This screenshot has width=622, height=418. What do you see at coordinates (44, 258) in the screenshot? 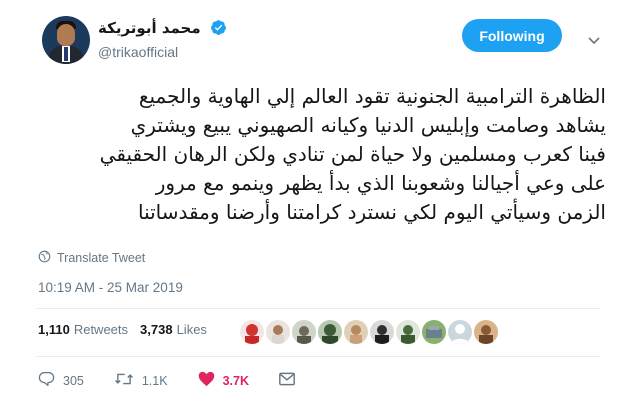
I see `globe-icon` at bounding box center [44, 258].